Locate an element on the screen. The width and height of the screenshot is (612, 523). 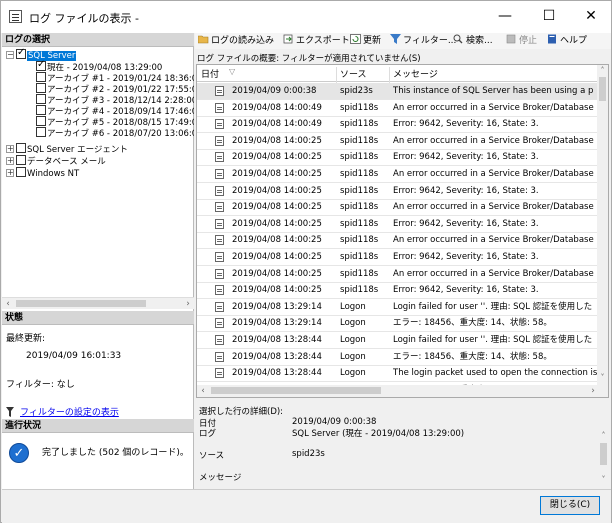
refresh-button: 更新 is located at coordinates (365, 41).